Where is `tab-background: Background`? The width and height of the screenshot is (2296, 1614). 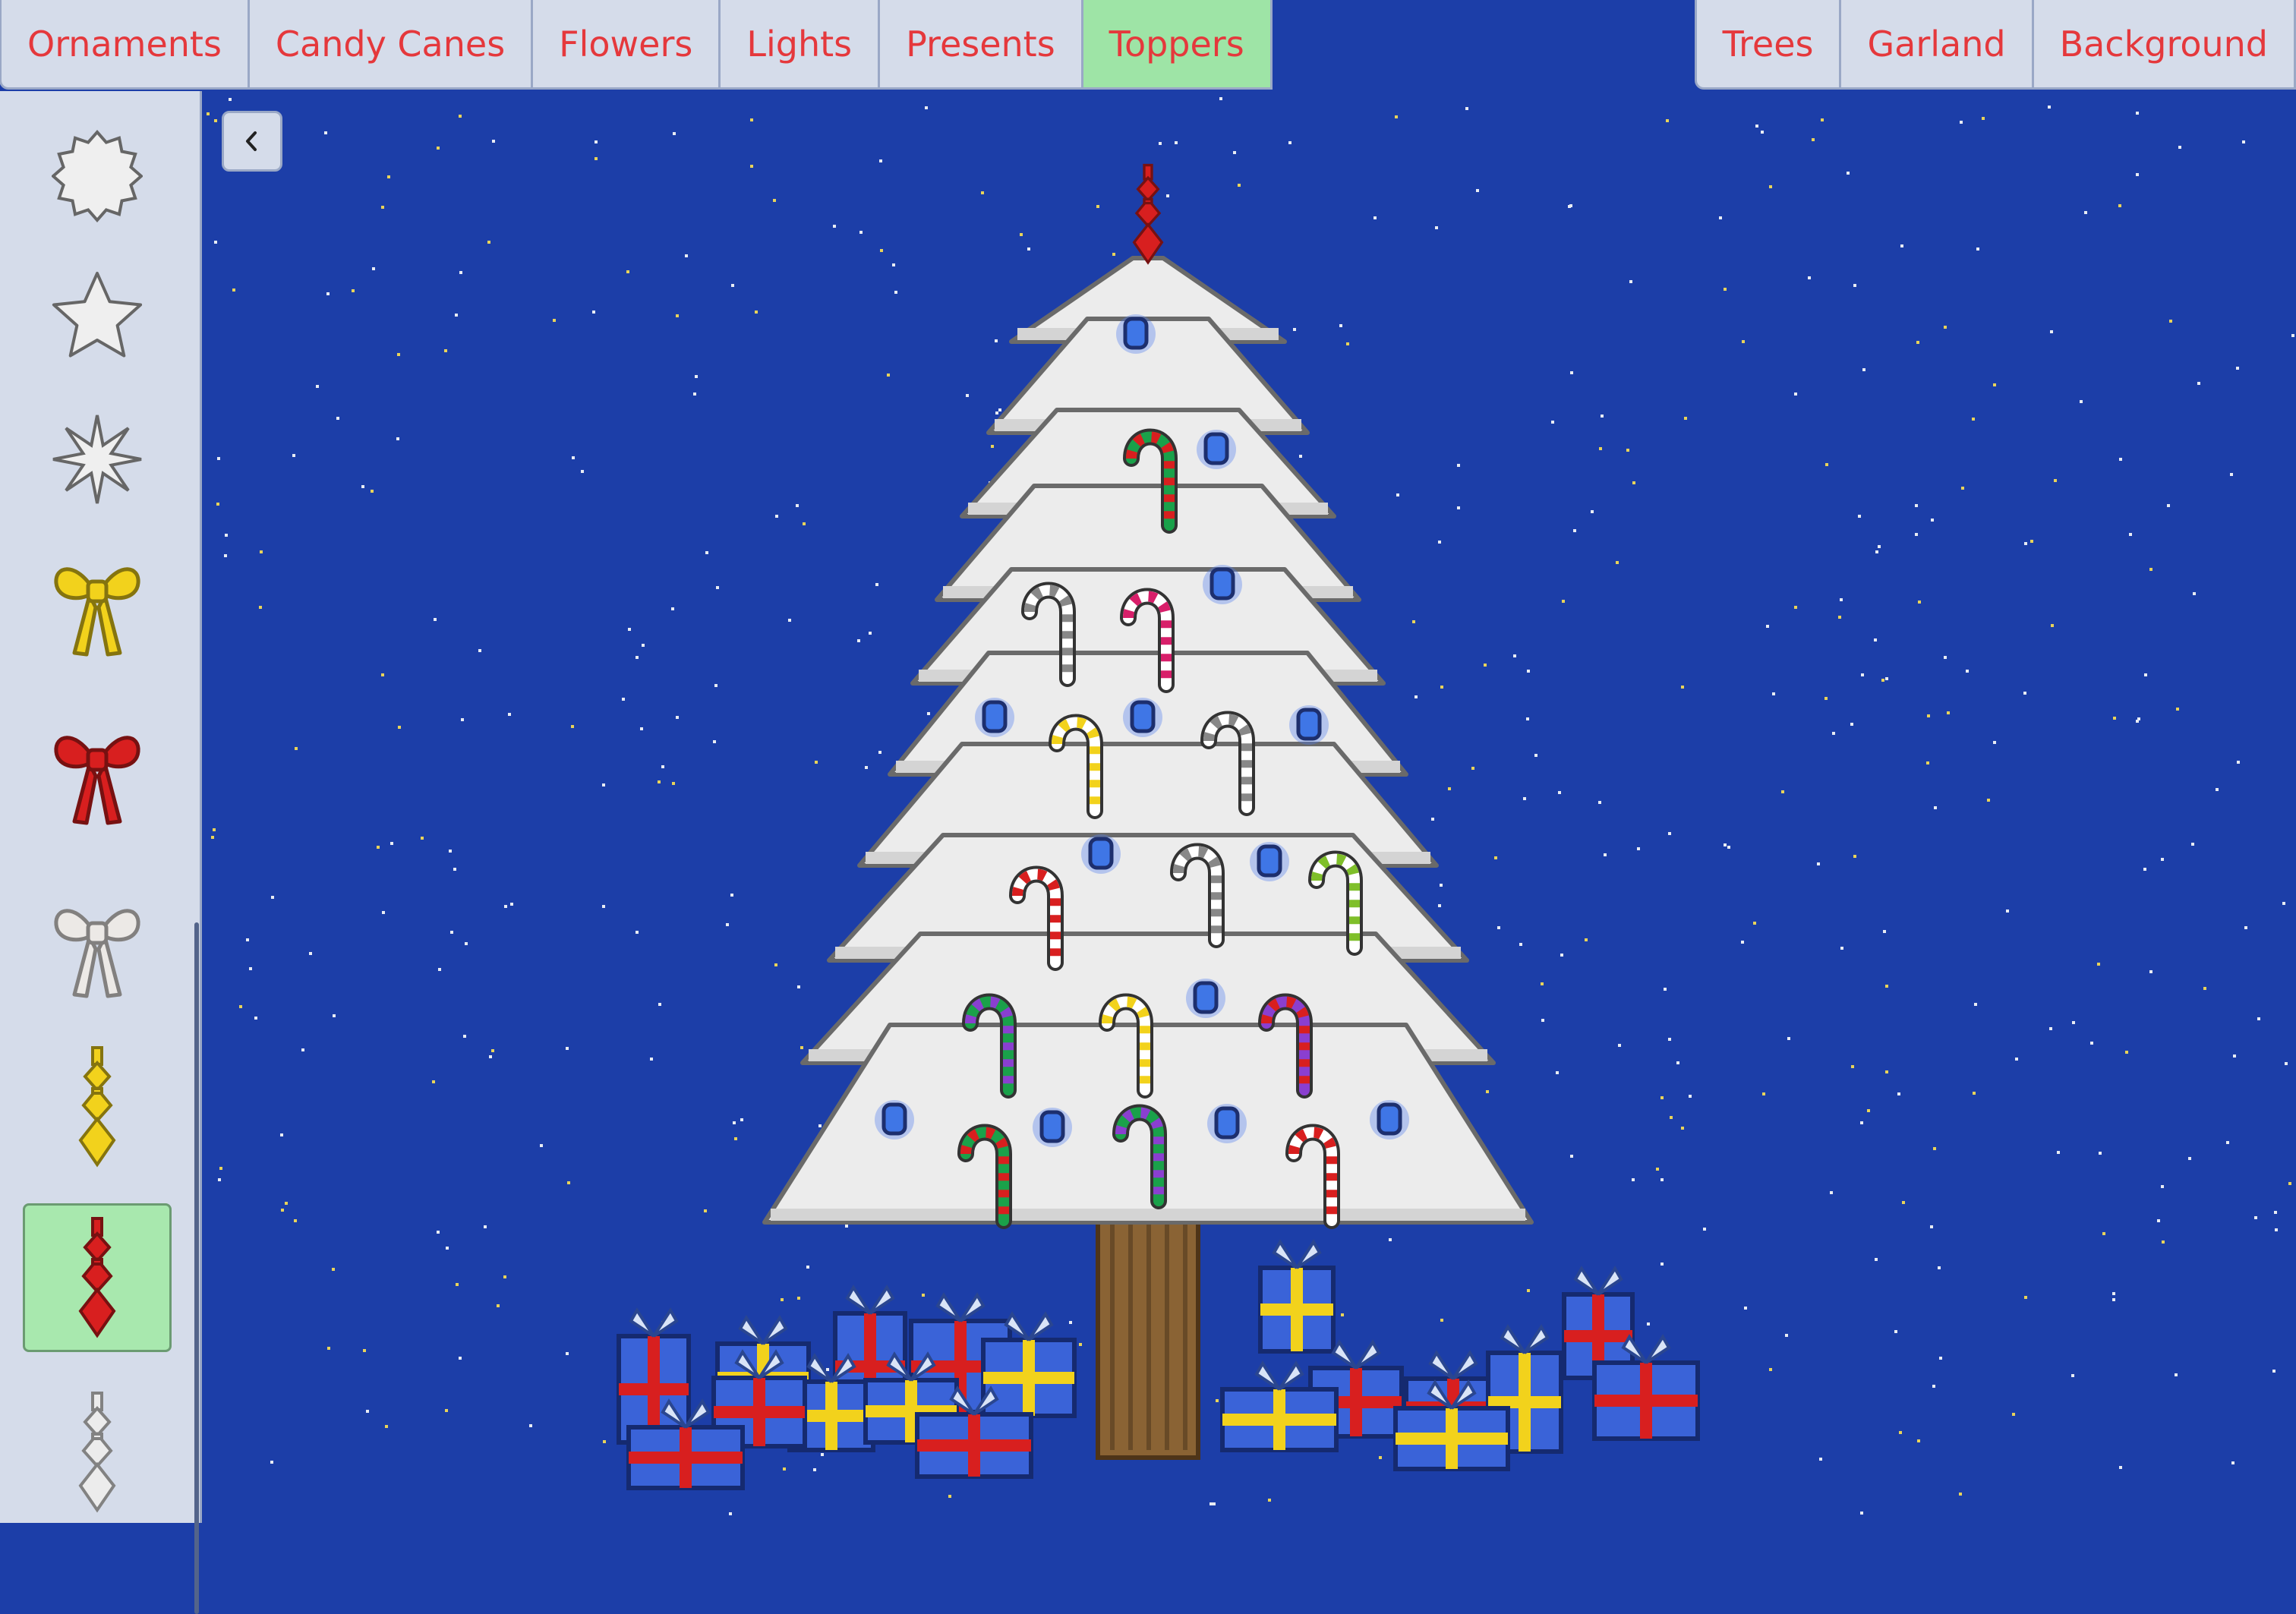 tab-background: Background is located at coordinates (2163, 45).